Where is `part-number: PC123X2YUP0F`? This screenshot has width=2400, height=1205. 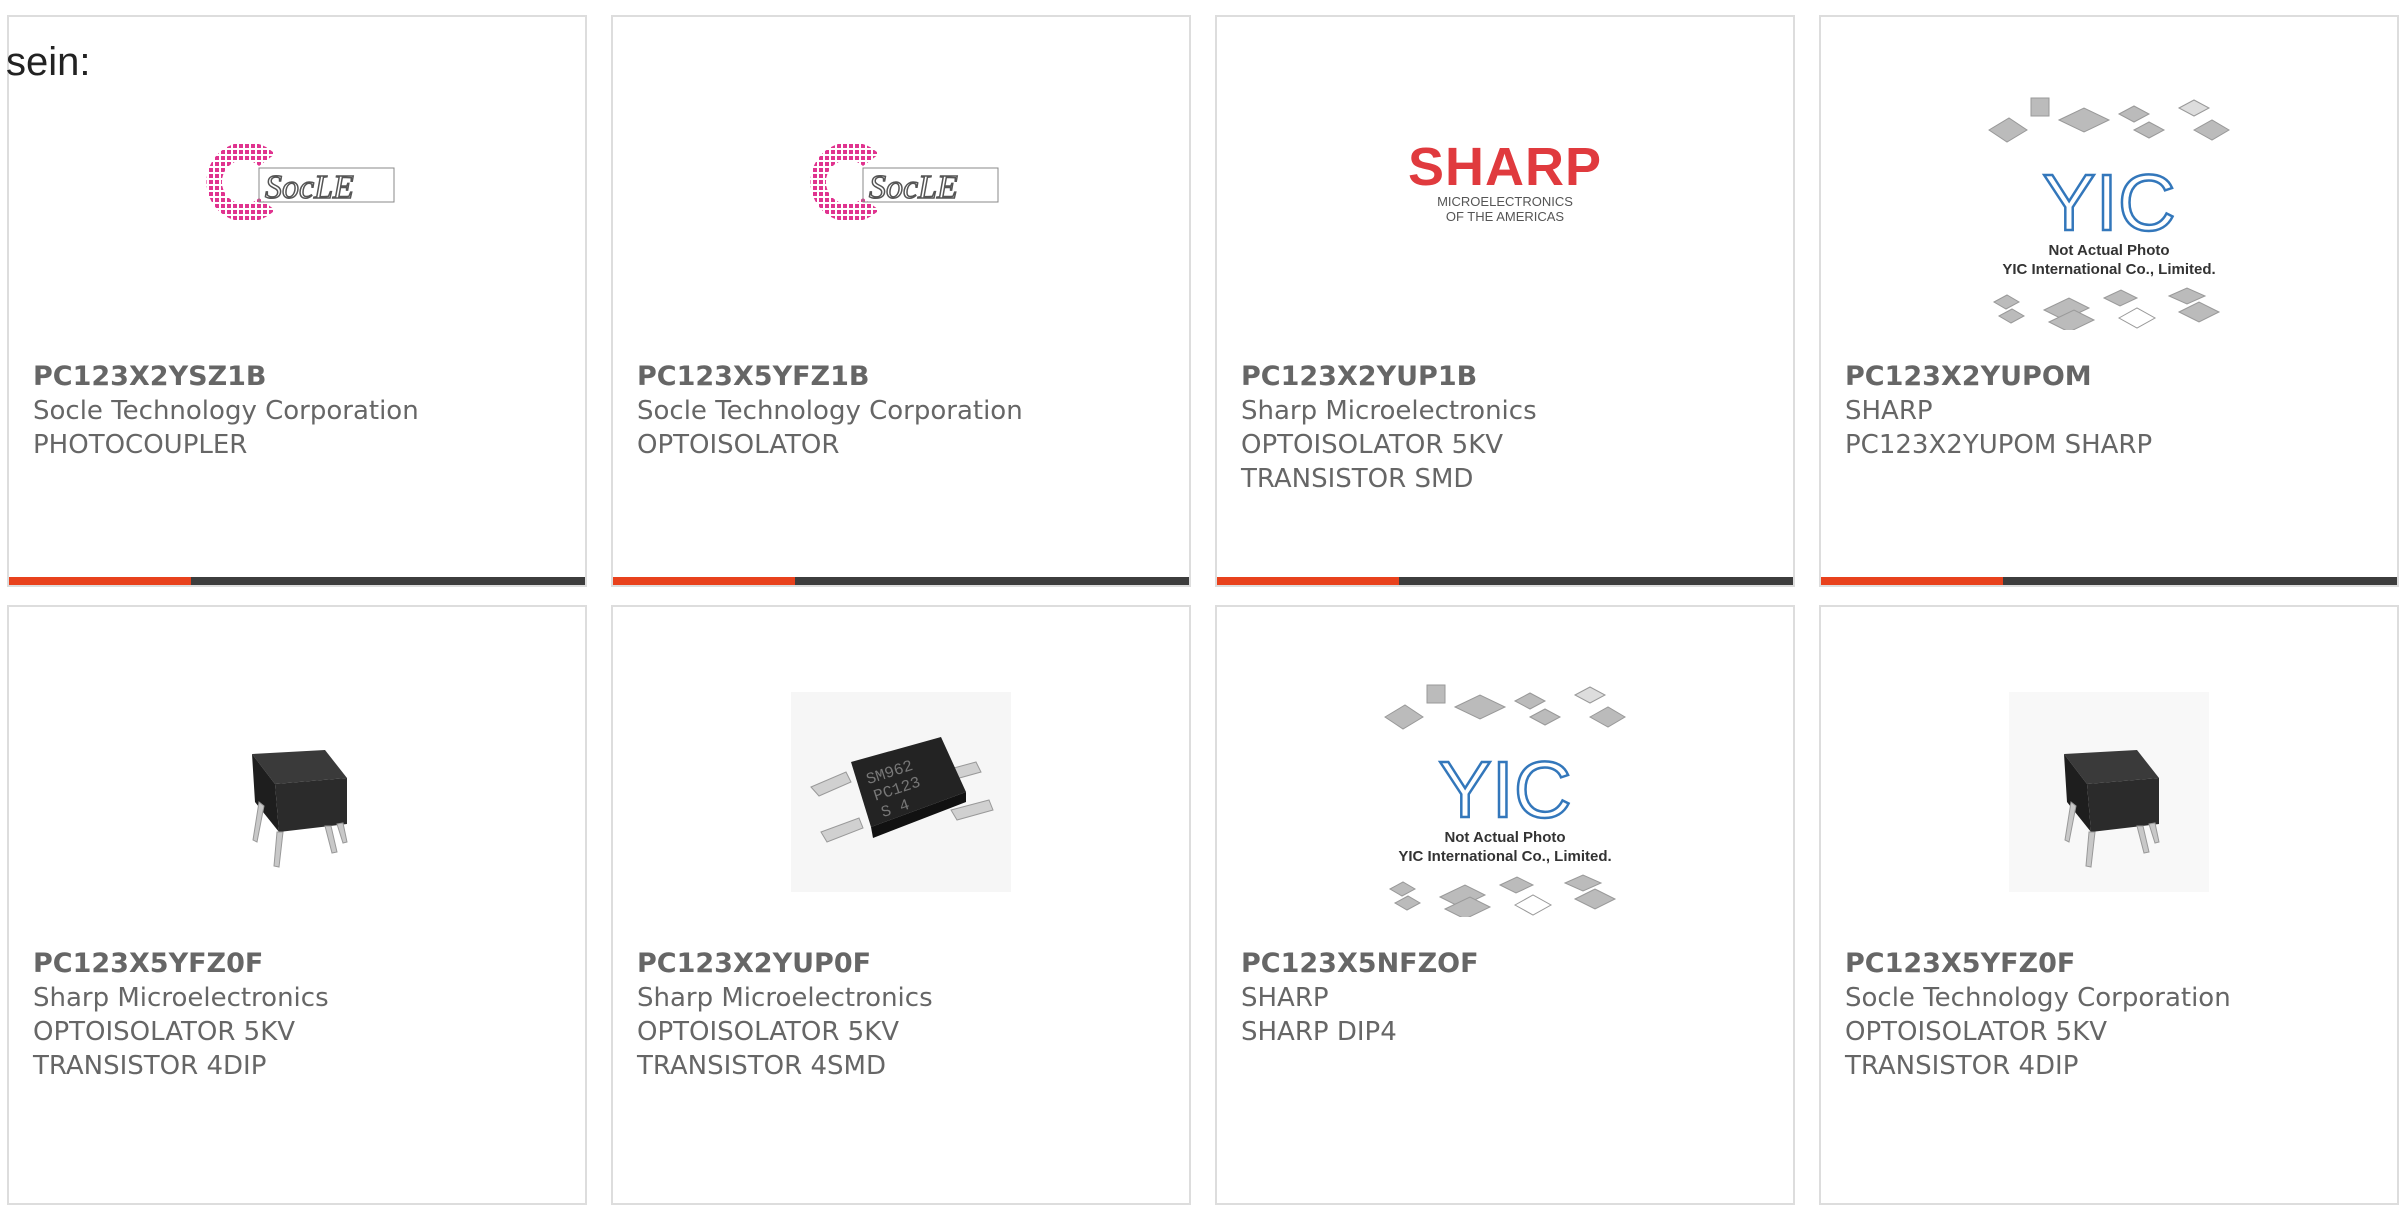 part-number: PC123X2YUP0F is located at coordinates (903, 964).